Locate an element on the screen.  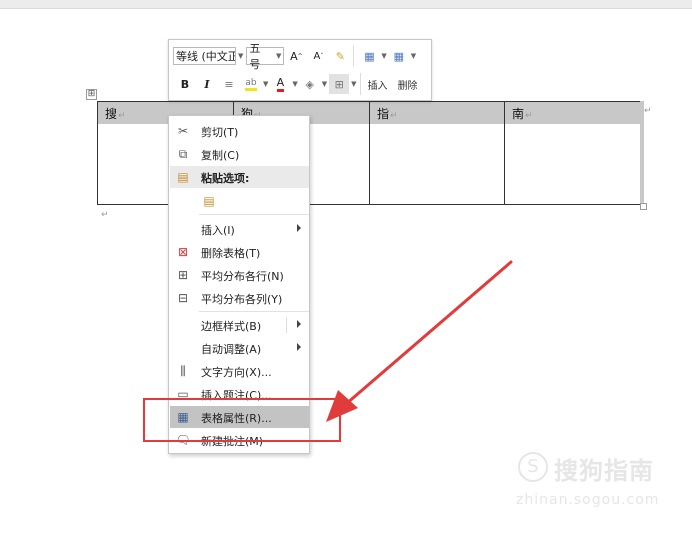
font-size-select: 五号 ▼ is located at coordinates (265, 56).